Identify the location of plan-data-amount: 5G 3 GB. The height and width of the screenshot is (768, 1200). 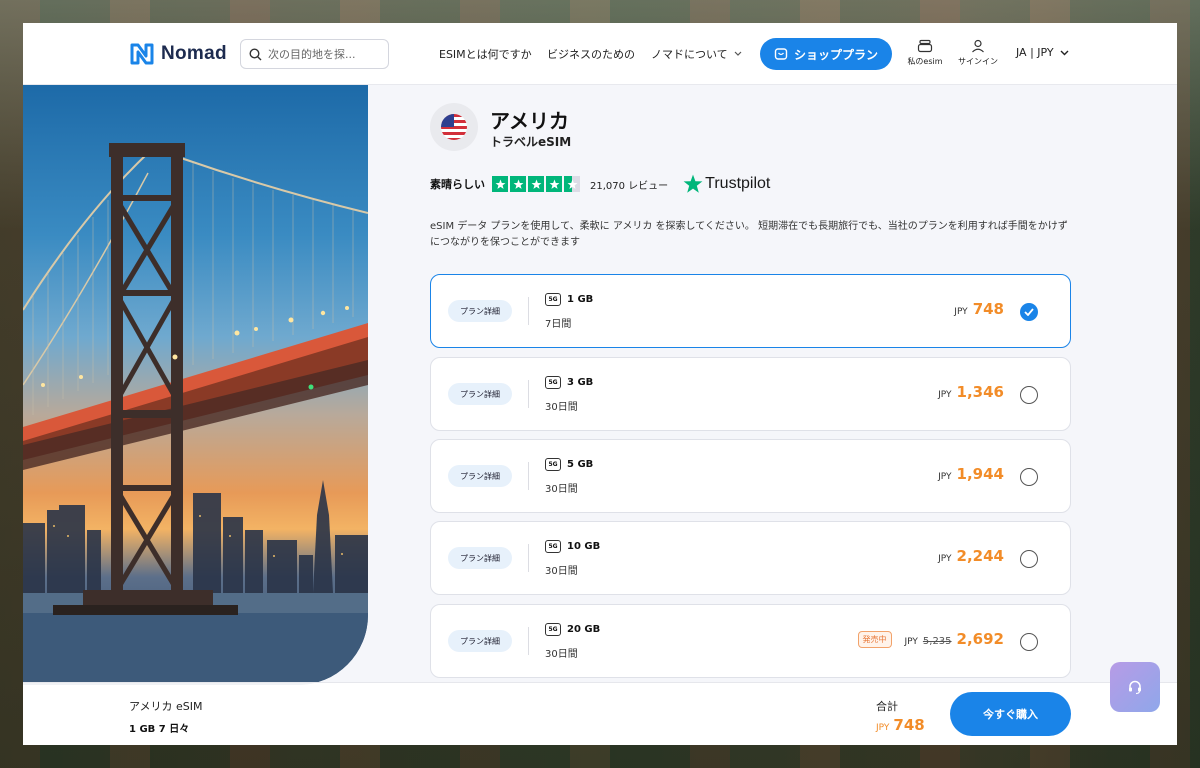
(569, 382).